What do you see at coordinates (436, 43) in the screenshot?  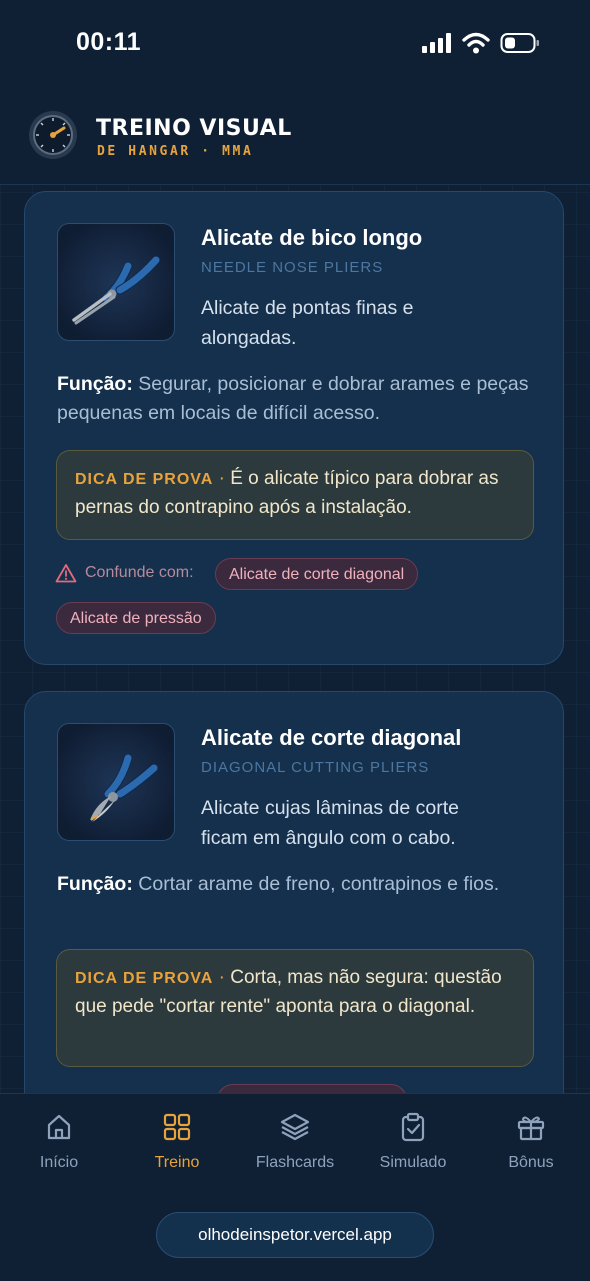 I see `cellular-signal-icon` at bounding box center [436, 43].